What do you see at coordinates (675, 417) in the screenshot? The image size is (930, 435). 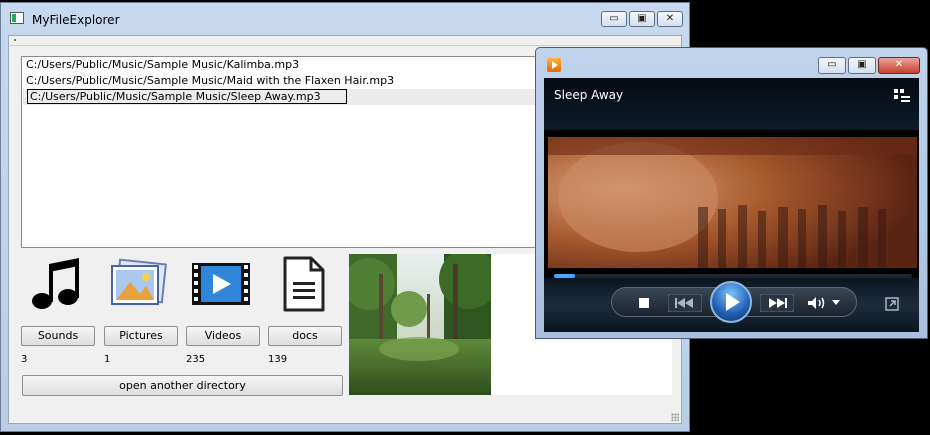 I see `resize-grip` at bounding box center [675, 417].